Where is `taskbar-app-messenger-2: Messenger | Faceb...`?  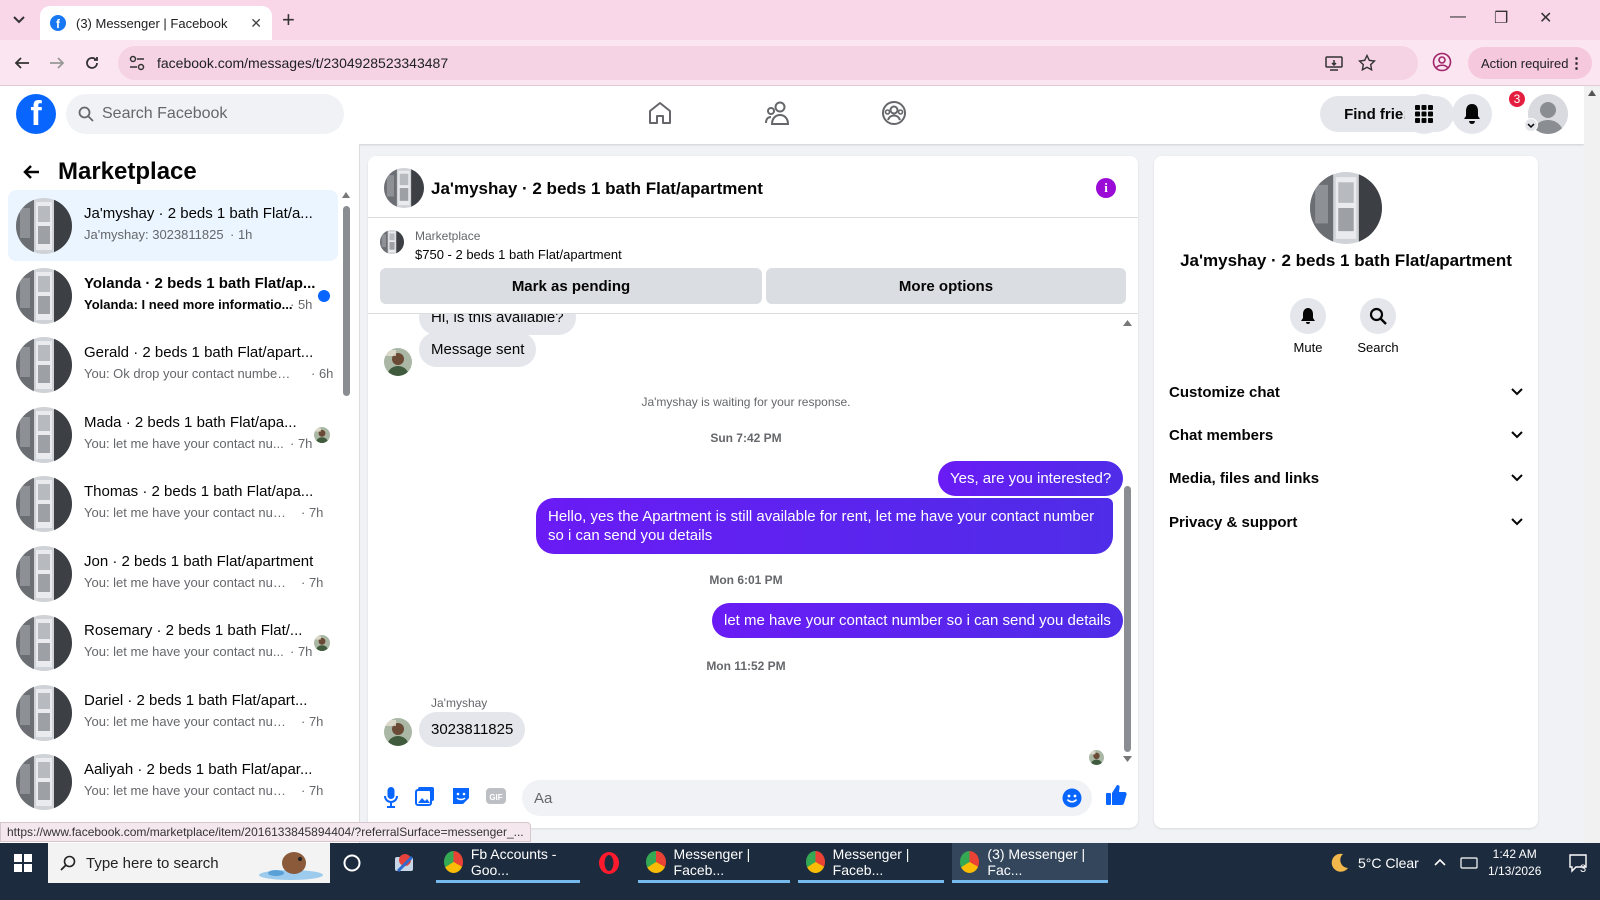
taskbar-app-messenger-2: Messenger | Faceb... is located at coordinates (871, 863).